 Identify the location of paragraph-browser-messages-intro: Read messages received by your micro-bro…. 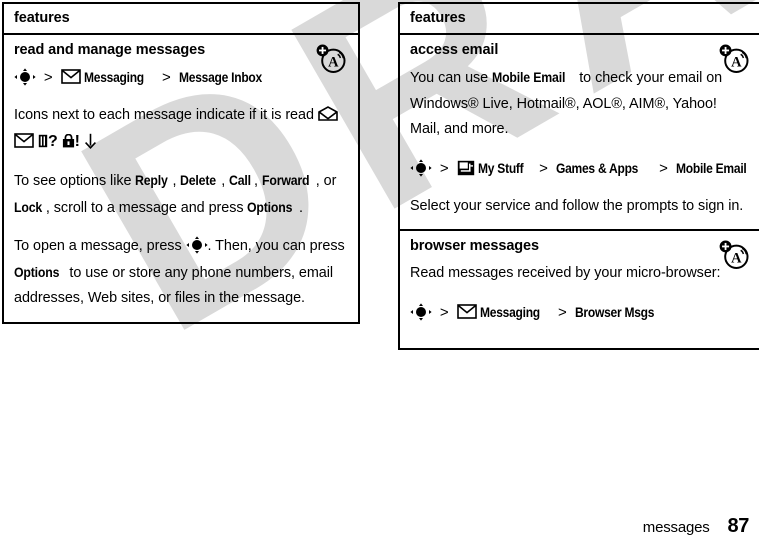
(565, 273).